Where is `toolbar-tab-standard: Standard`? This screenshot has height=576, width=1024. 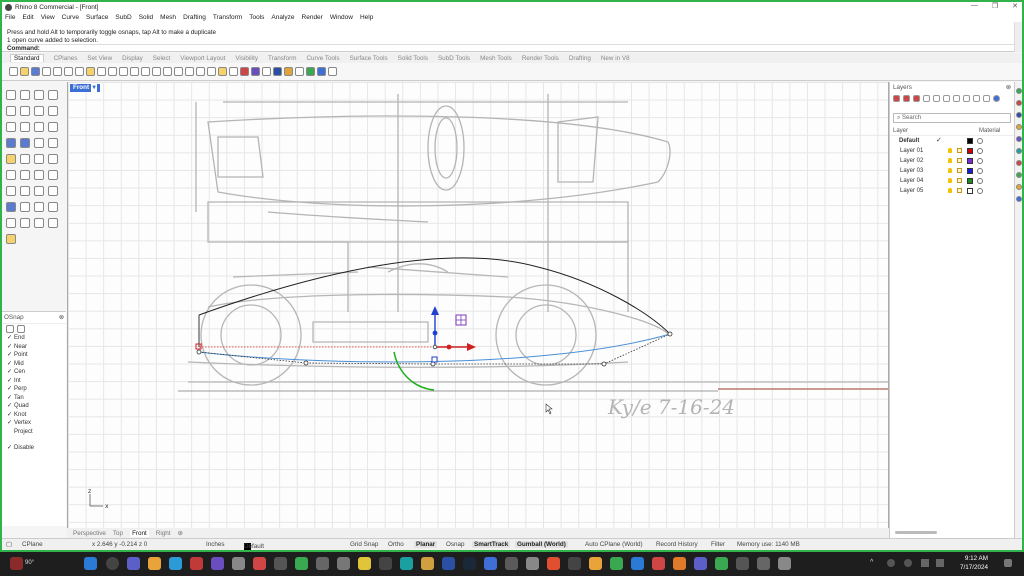 toolbar-tab-standard: Standard is located at coordinates (27, 58).